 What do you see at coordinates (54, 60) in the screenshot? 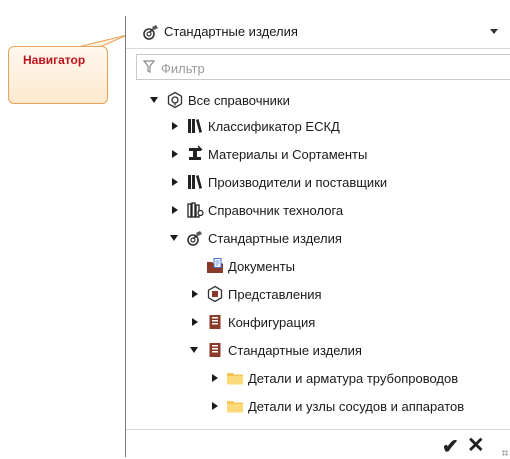
I see `callout-label: Навигатор` at bounding box center [54, 60].